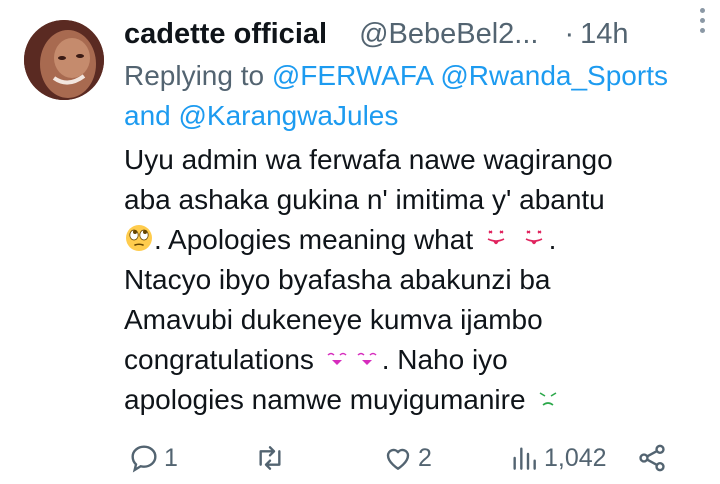  Describe the element at coordinates (325, 399) in the screenshot. I see `tweet-text-segment: apologies namwe muyigumanire` at that location.